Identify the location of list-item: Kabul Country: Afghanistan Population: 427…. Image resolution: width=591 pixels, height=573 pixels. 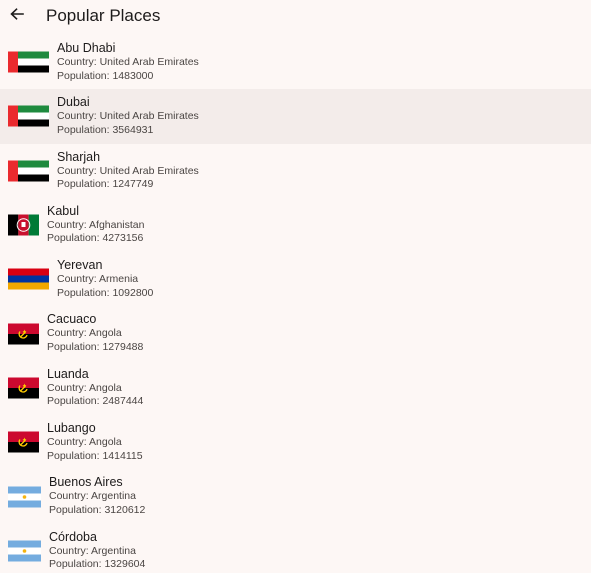
(295, 225).